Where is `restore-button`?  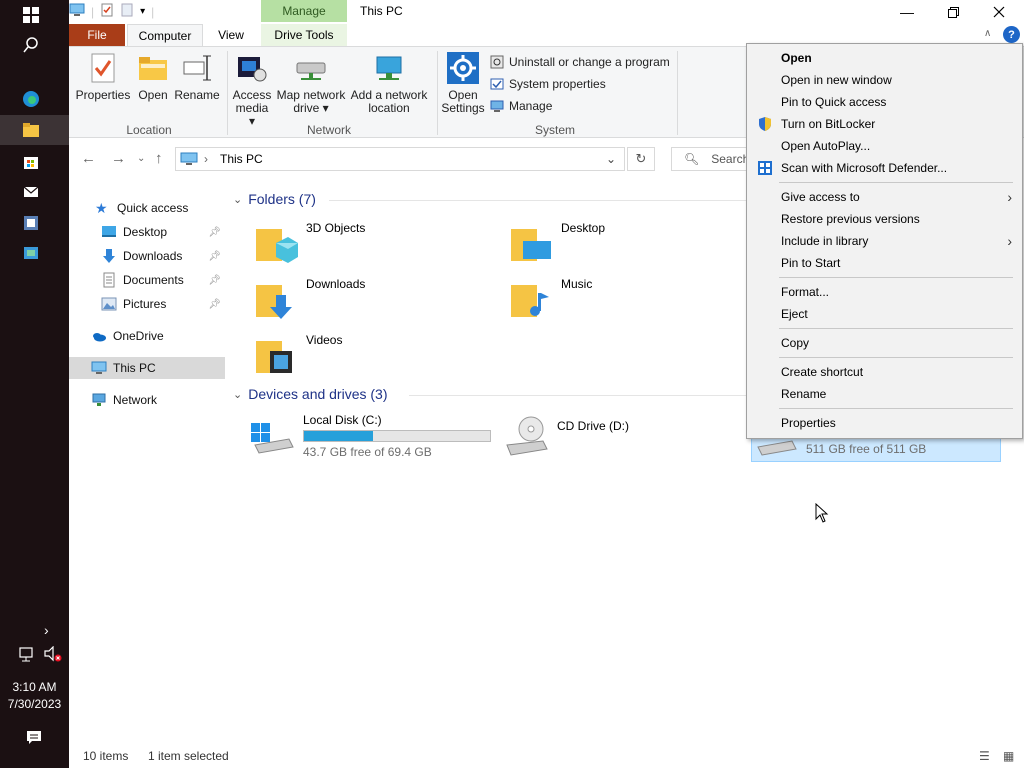
restore-button is located at coordinates (953, 12).